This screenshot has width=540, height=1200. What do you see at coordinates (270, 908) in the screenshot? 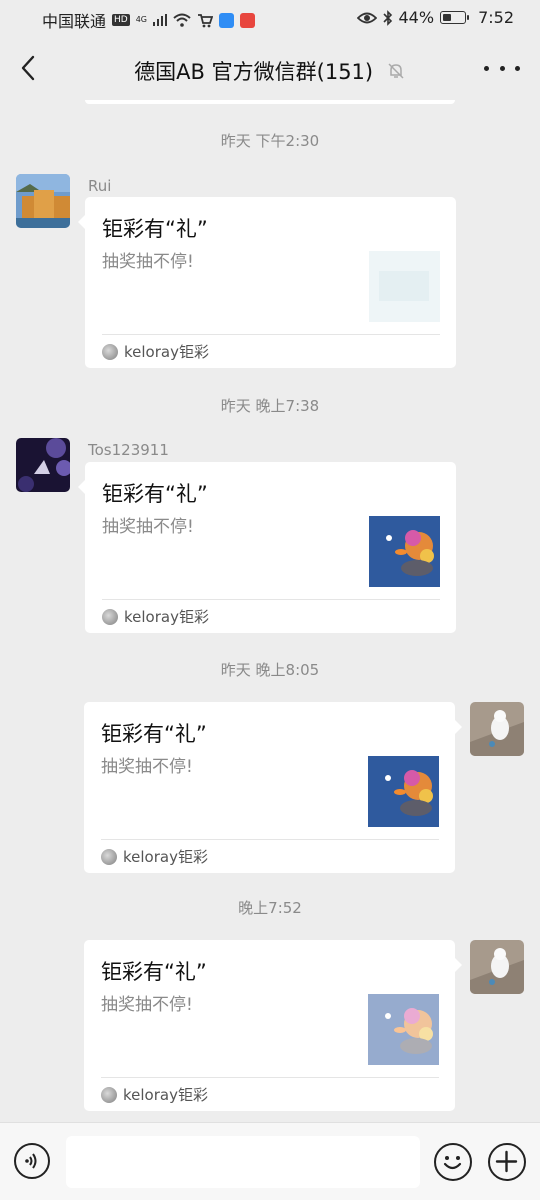
I see `timestamp: 晚上7:52` at bounding box center [270, 908].